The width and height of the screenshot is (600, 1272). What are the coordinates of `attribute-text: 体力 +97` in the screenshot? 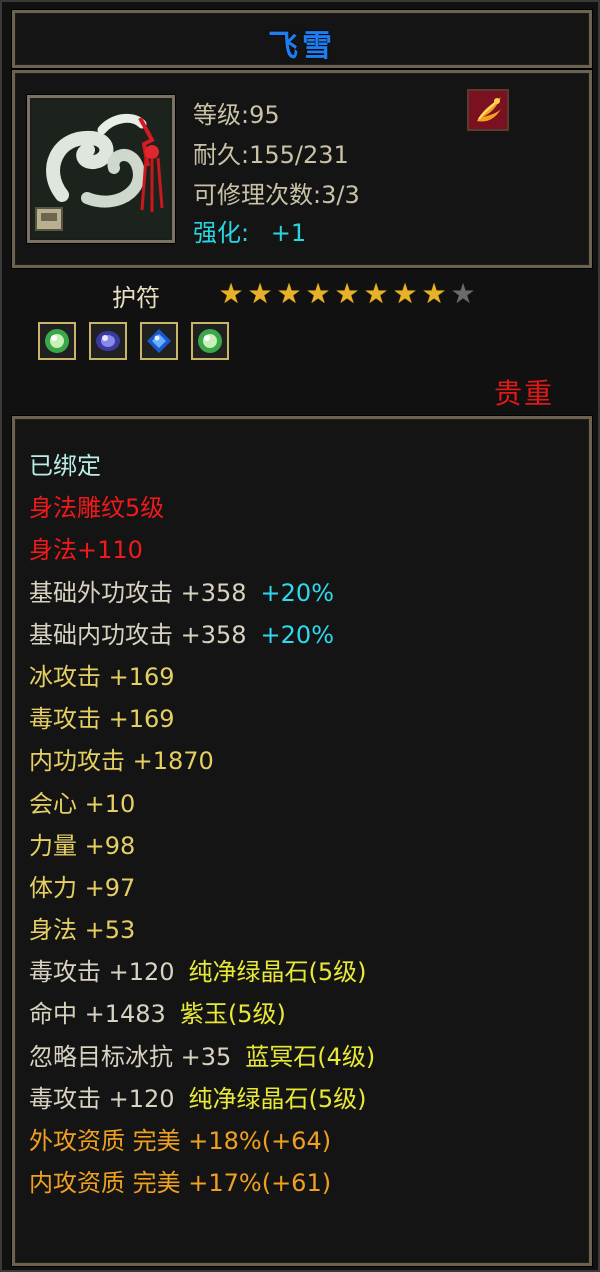 It's located at (82, 887).